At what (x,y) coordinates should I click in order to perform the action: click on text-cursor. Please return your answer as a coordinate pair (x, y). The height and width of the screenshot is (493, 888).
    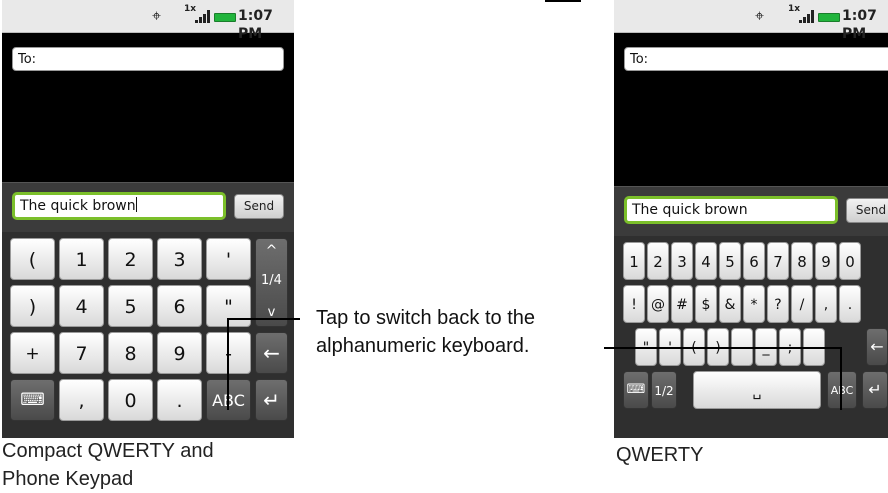
    Looking at the image, I should click on (136, 204).